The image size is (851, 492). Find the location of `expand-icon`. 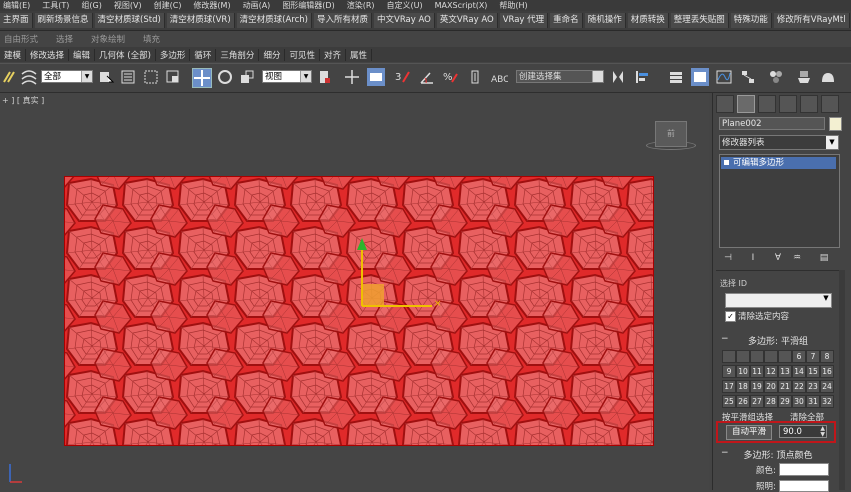

expand-icon is located at coordinates (726, 162).